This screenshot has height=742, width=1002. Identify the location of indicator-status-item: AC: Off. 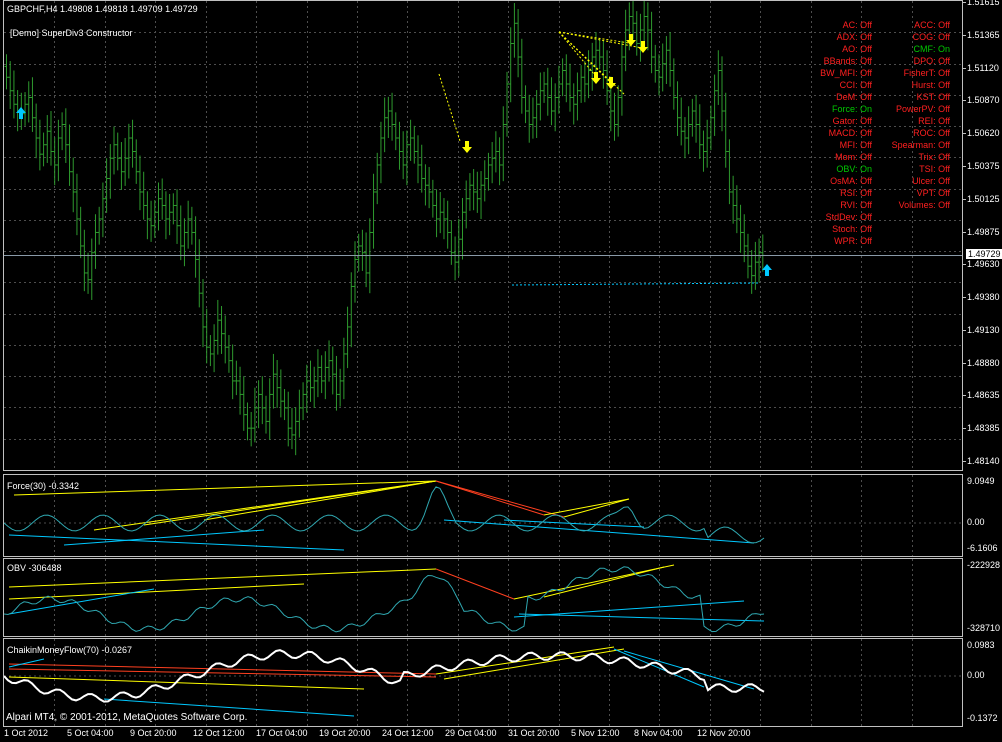
(857, 25).